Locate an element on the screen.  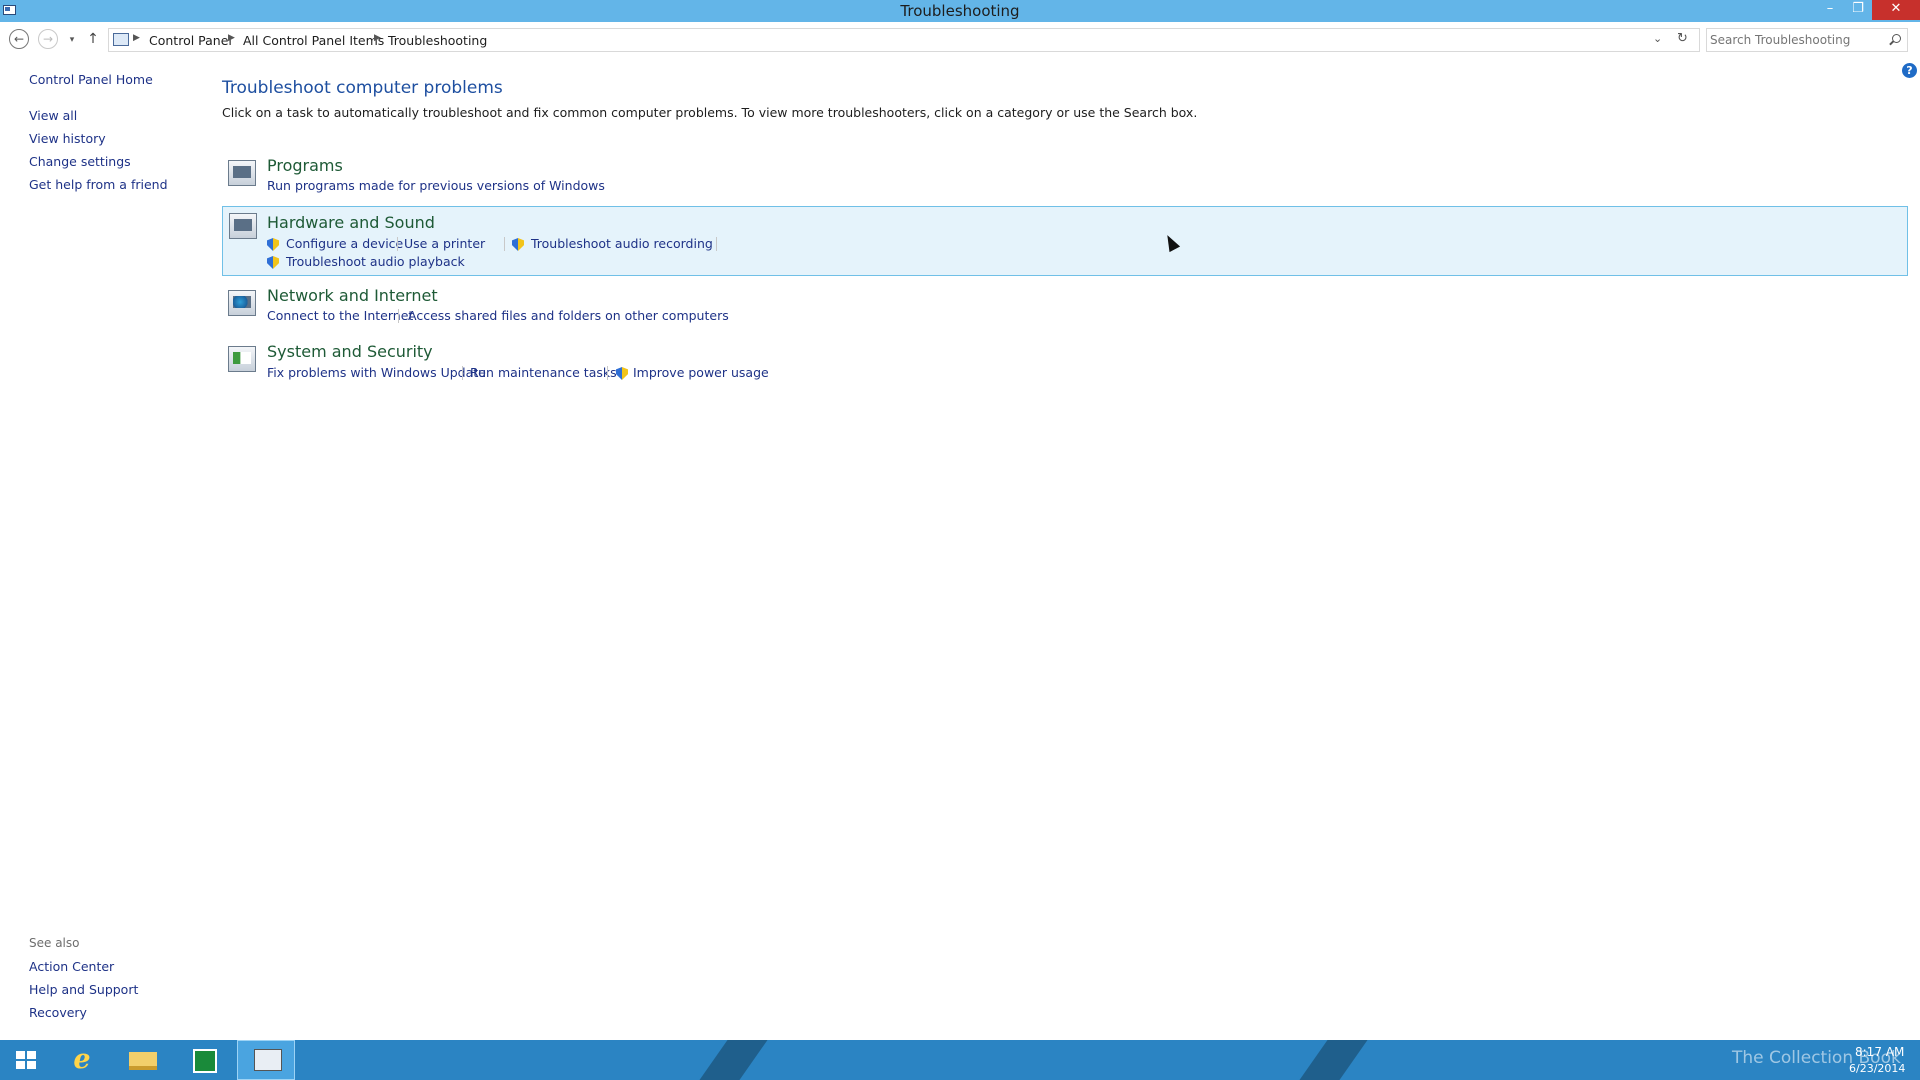
recent-locations-button: ▾ is located at coordinates (72, 38).